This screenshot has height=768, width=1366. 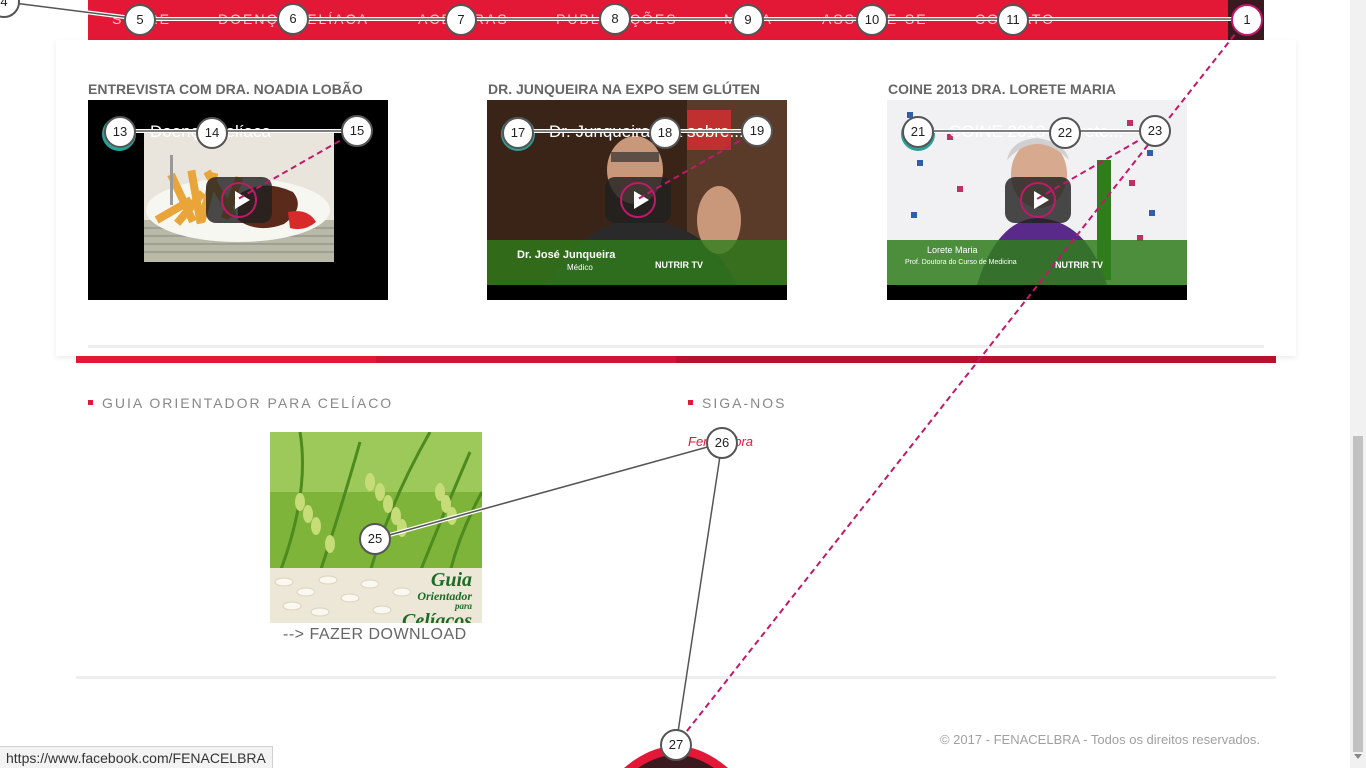 What do you see at coordinates (375, 635) in the screenshot?
I see `download-link: --> FAZER DOWNLOAD` at bounding box center [375, 635].